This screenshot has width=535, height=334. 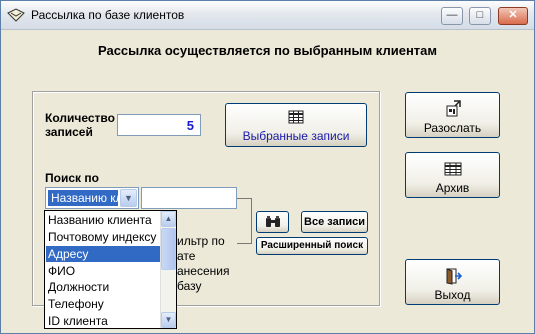 I want to click on exit-label: Выход, so click(x=452, y=295).